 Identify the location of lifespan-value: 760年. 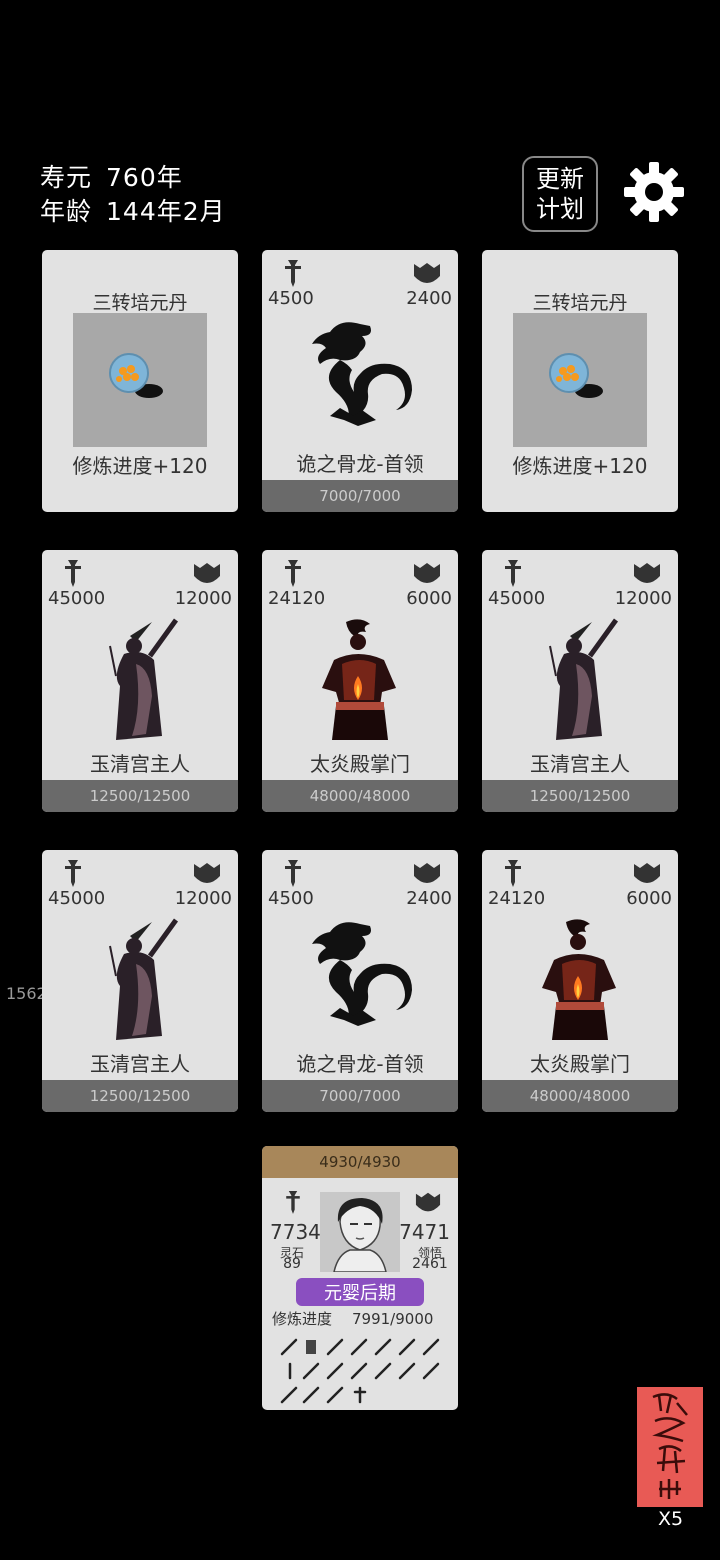
(144, 177).